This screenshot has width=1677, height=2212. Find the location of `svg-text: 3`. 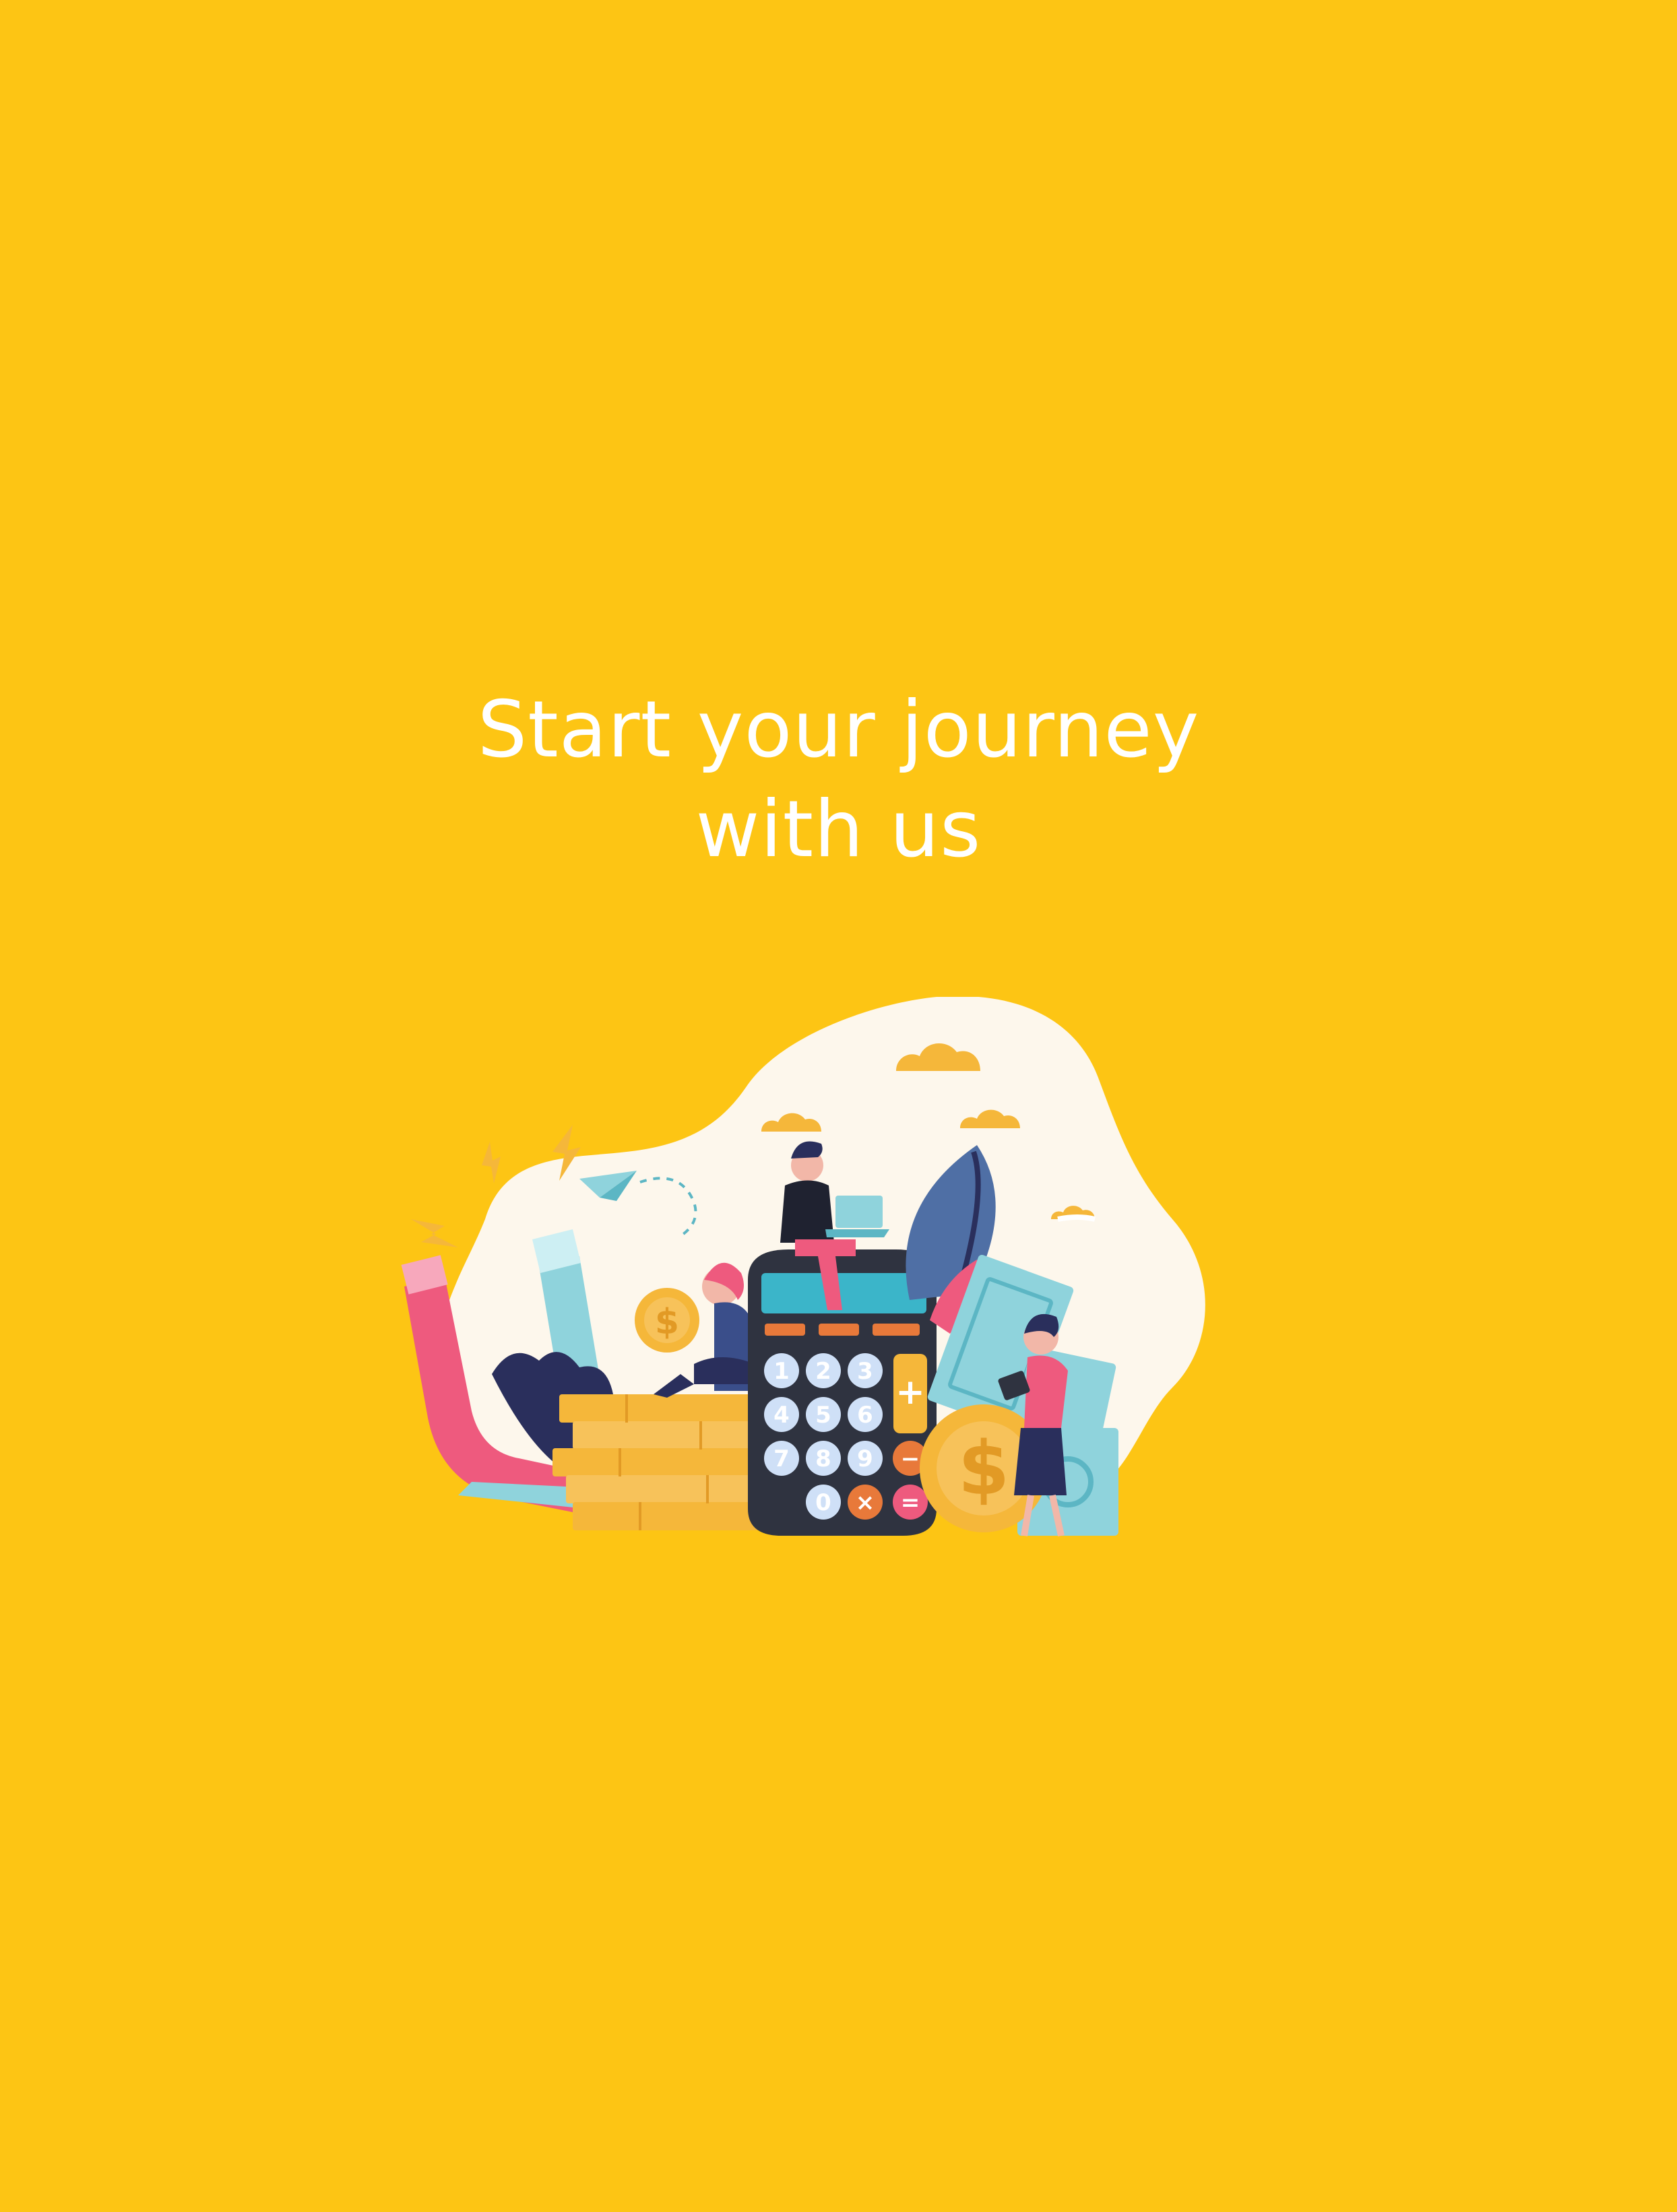

svg-text: 3 is located at coordinates (865, 1371).